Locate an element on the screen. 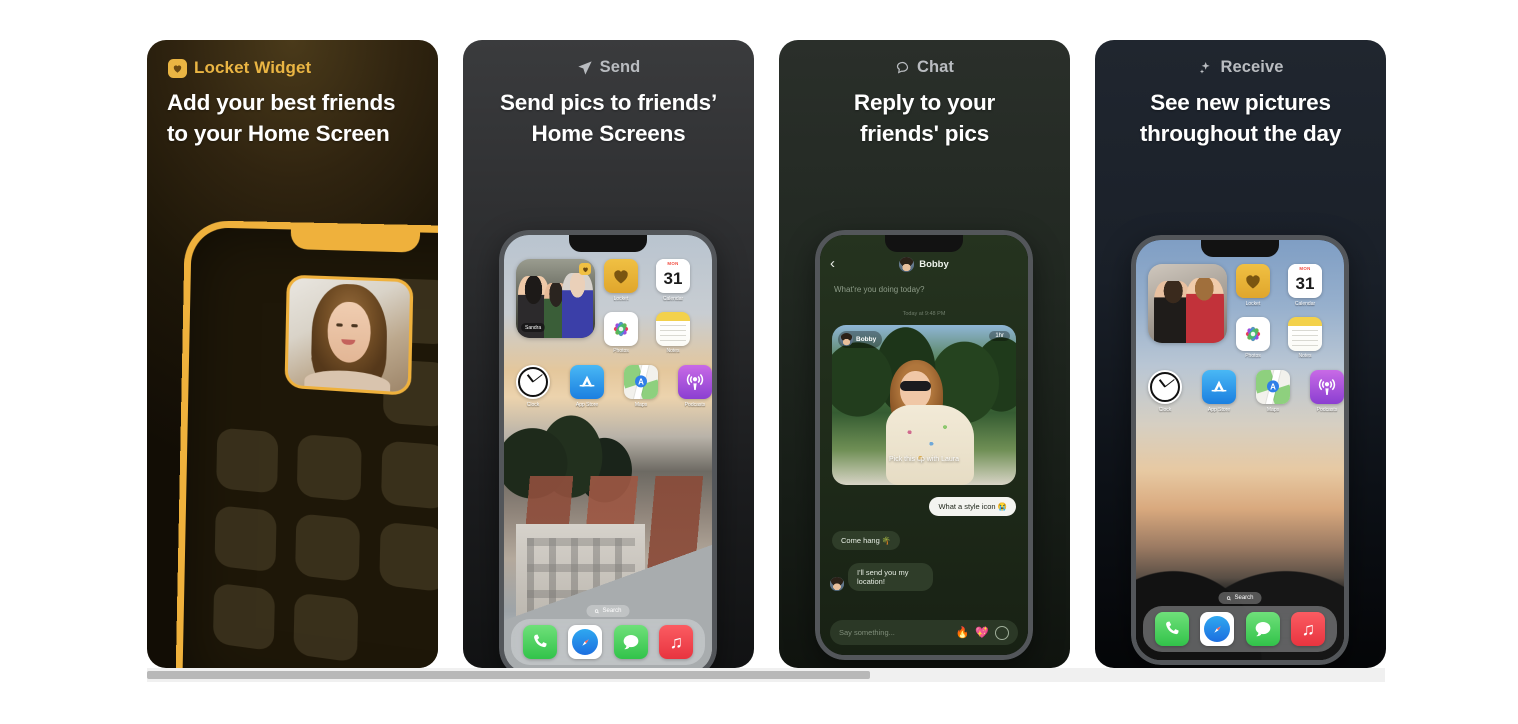 The height and width of the screenshot is (724, 1518). reaction-fire-icon: 🔥 is located at coordinates (963, 632).